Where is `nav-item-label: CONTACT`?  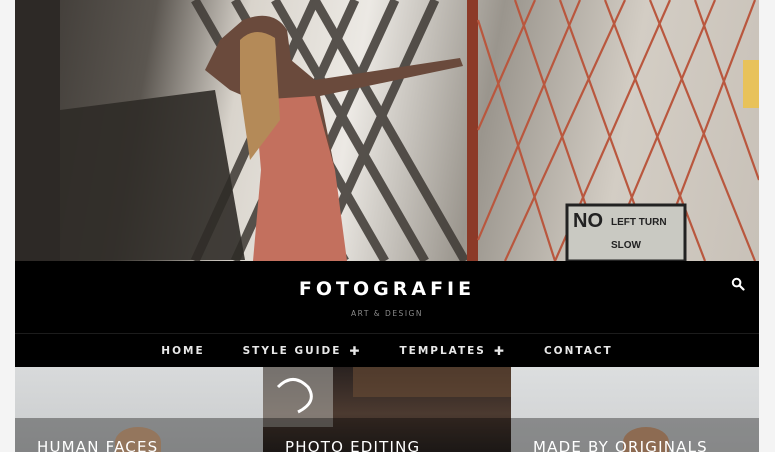 nav-item-label: CONTACT is located at coordinates (578, 350).